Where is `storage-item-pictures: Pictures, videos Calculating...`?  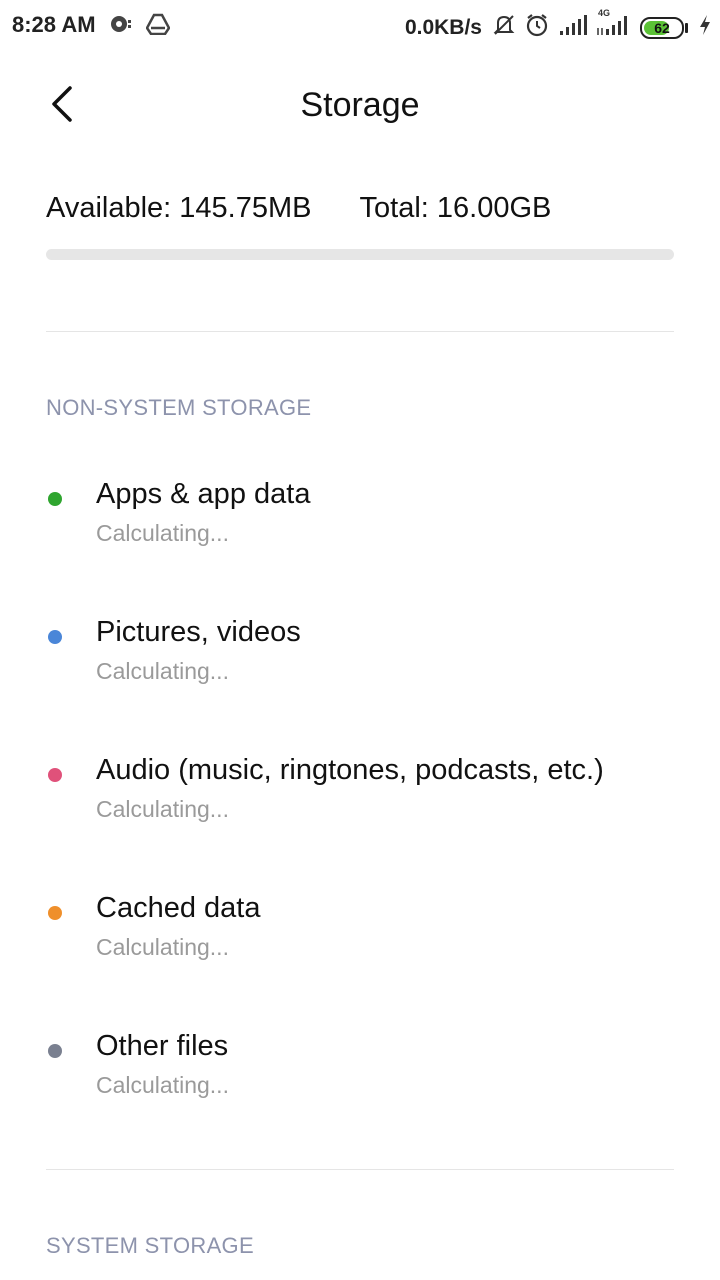
storage-item-pictures: Pictures, videos Calculating... is located at coordinates (360, 672).